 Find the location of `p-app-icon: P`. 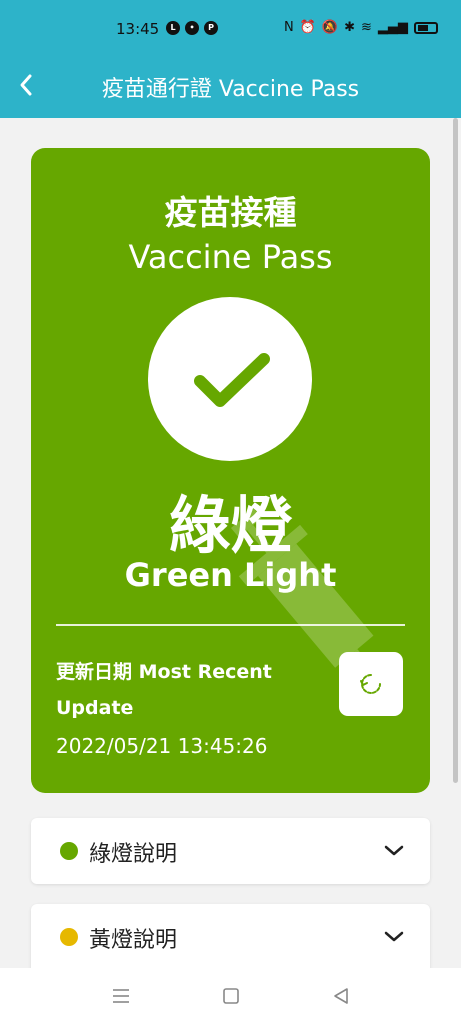

p-app-icon: P is located at coordinates (211, 28).